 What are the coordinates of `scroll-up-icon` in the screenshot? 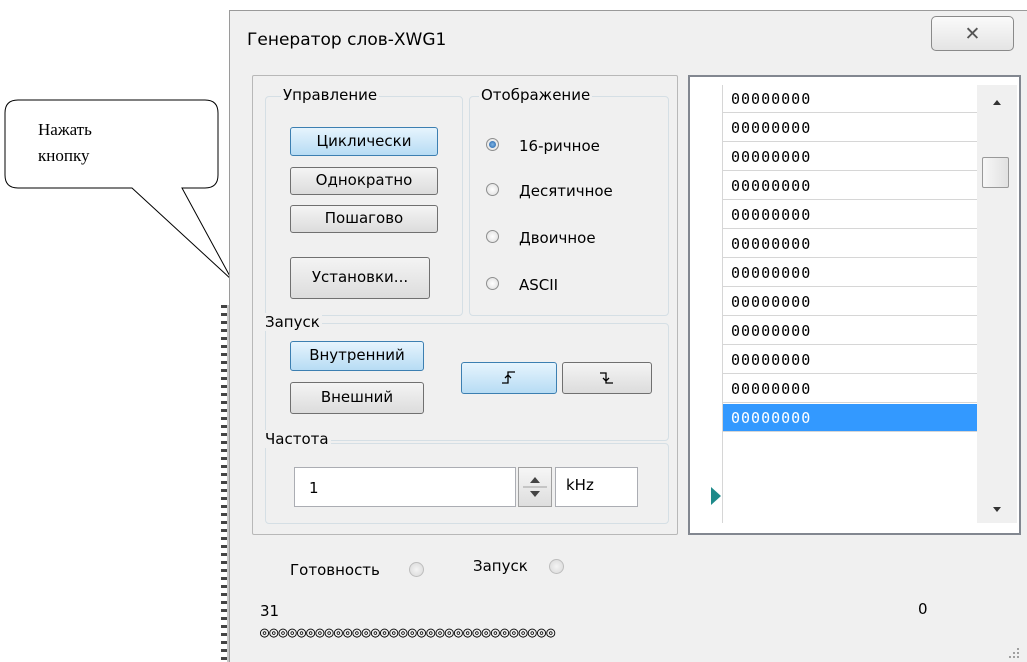 It's located at (997, 102).